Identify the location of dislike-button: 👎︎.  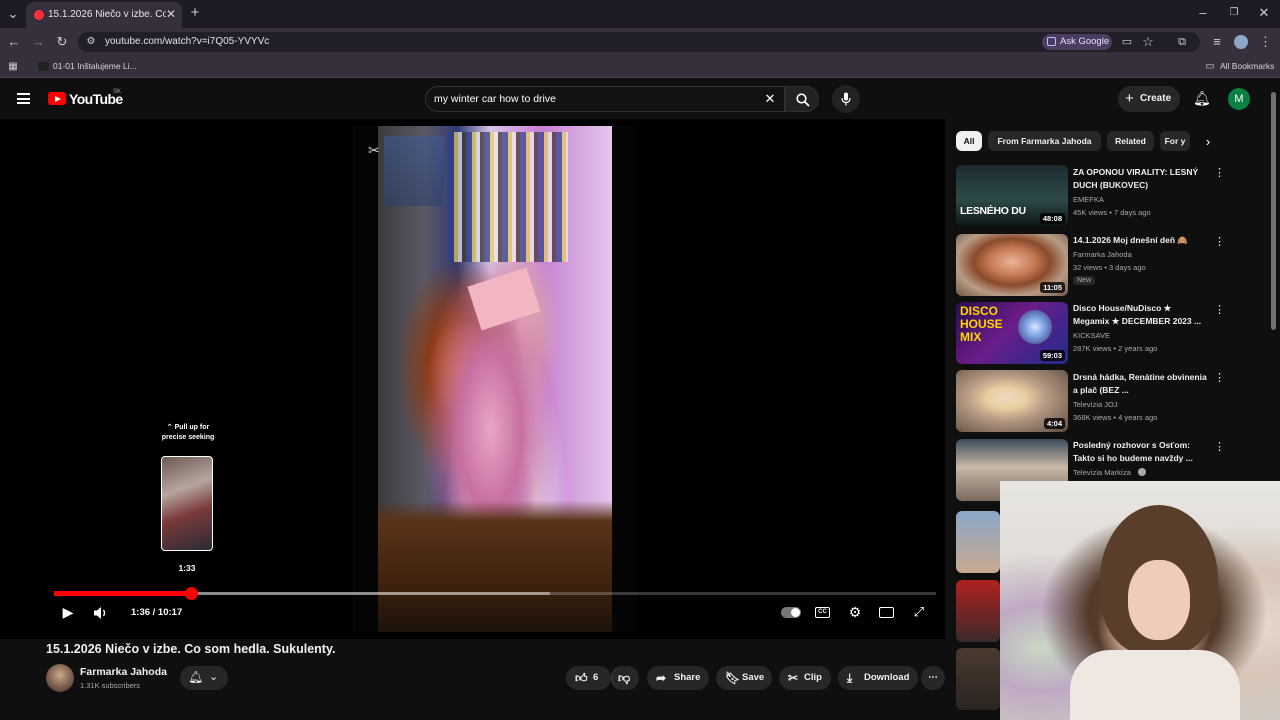
(625, 678).